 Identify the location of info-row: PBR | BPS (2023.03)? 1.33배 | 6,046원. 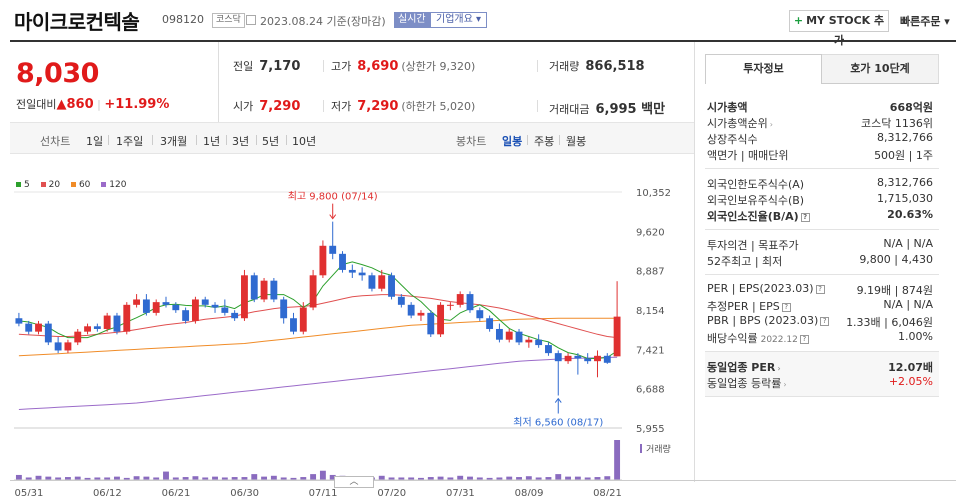
(822, 321).